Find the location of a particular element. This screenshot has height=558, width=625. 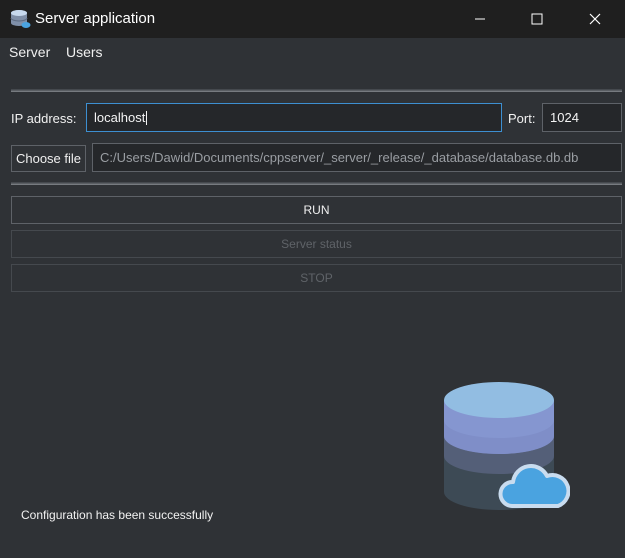

menu-bar: Server Users is located at coordinates (312, 52).